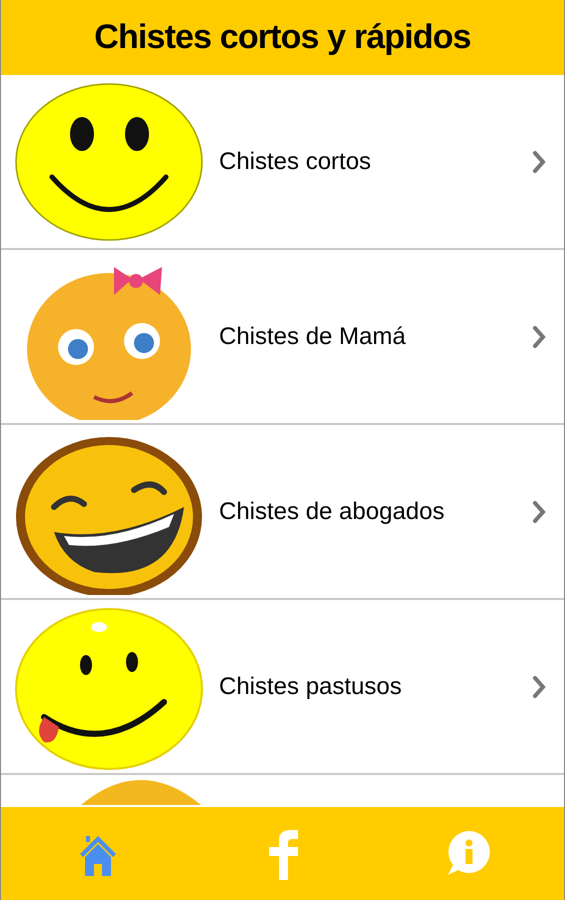  I want to click on category-label: Chistes cortos, so click(295, 161).